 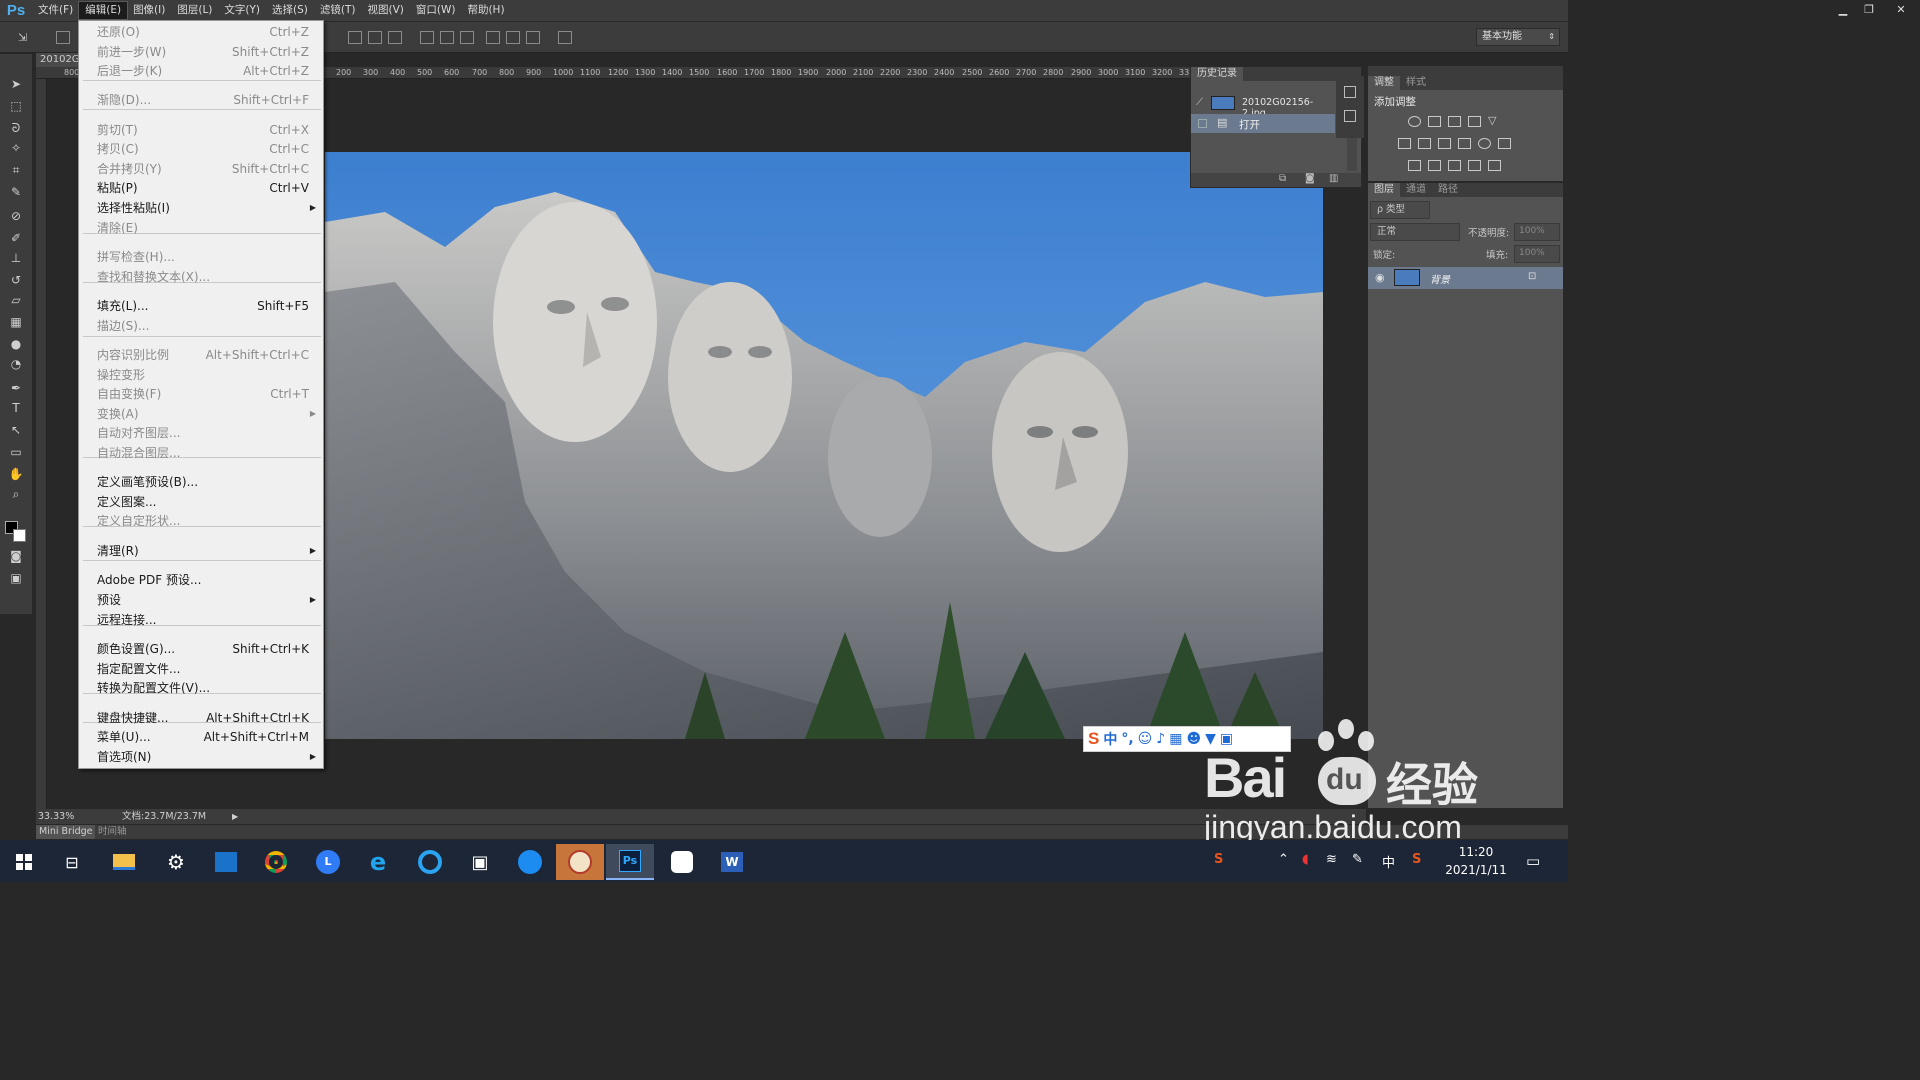 I want to click on properties-panel-icon, so click(x=1350, y=116).